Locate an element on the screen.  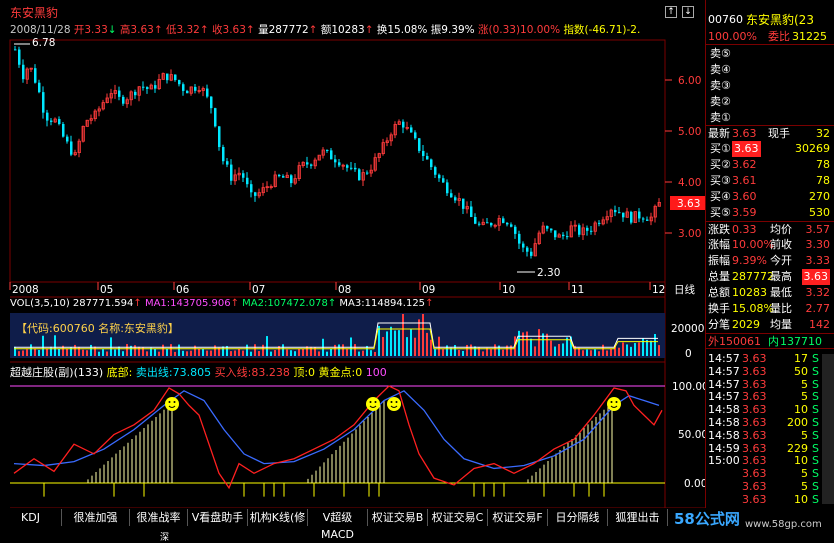
buy-level-row: 买① 3.63 30269 is located at coordinates (770, 149).